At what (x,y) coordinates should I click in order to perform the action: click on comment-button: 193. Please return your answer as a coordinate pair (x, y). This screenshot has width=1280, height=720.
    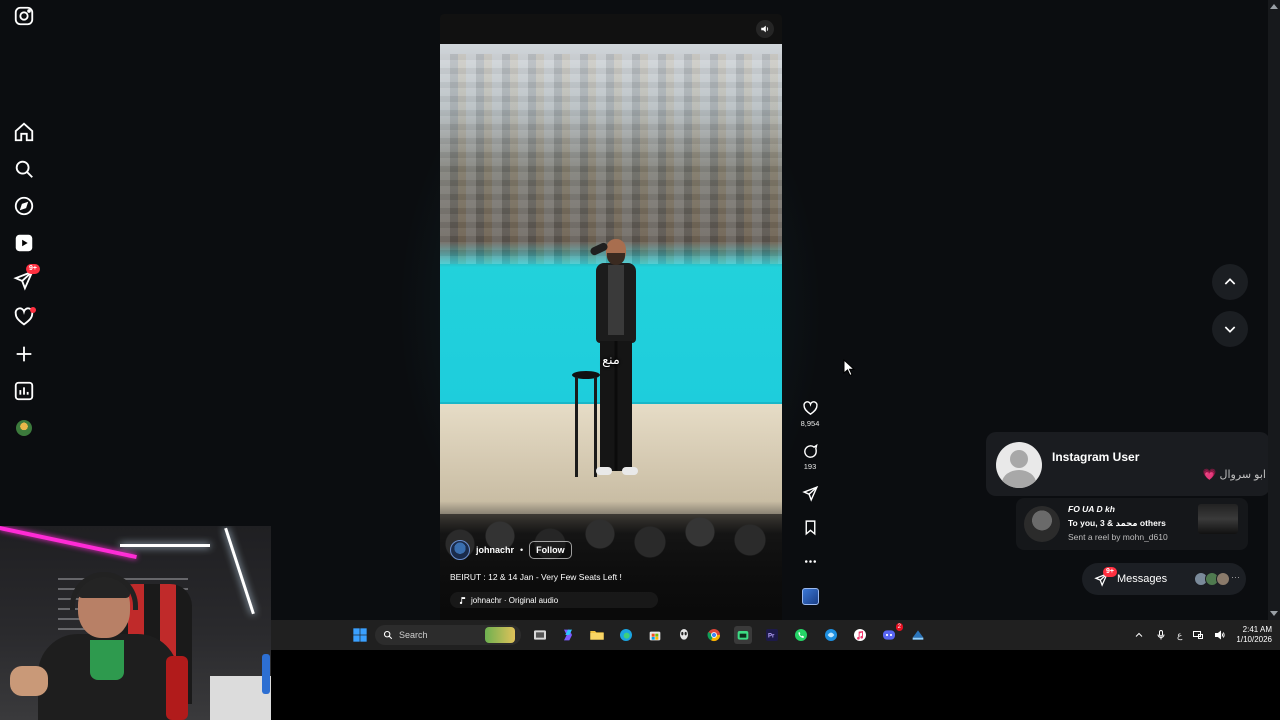
    Looking at the image, I should click on (810, 457).